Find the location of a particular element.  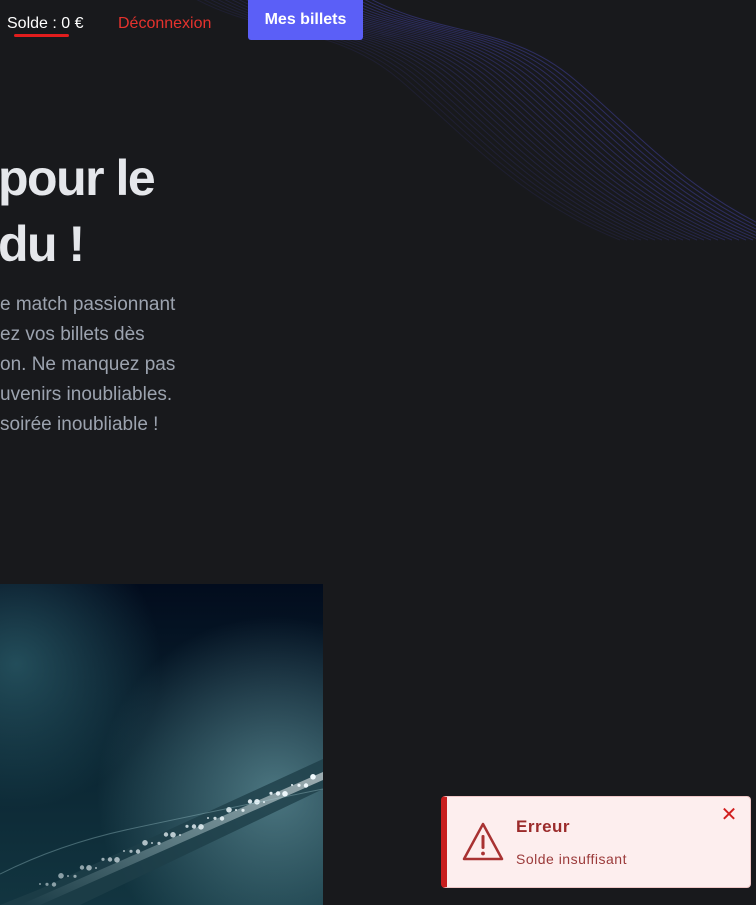

hero-title-line: du ! is located at coordinates (42, 244).